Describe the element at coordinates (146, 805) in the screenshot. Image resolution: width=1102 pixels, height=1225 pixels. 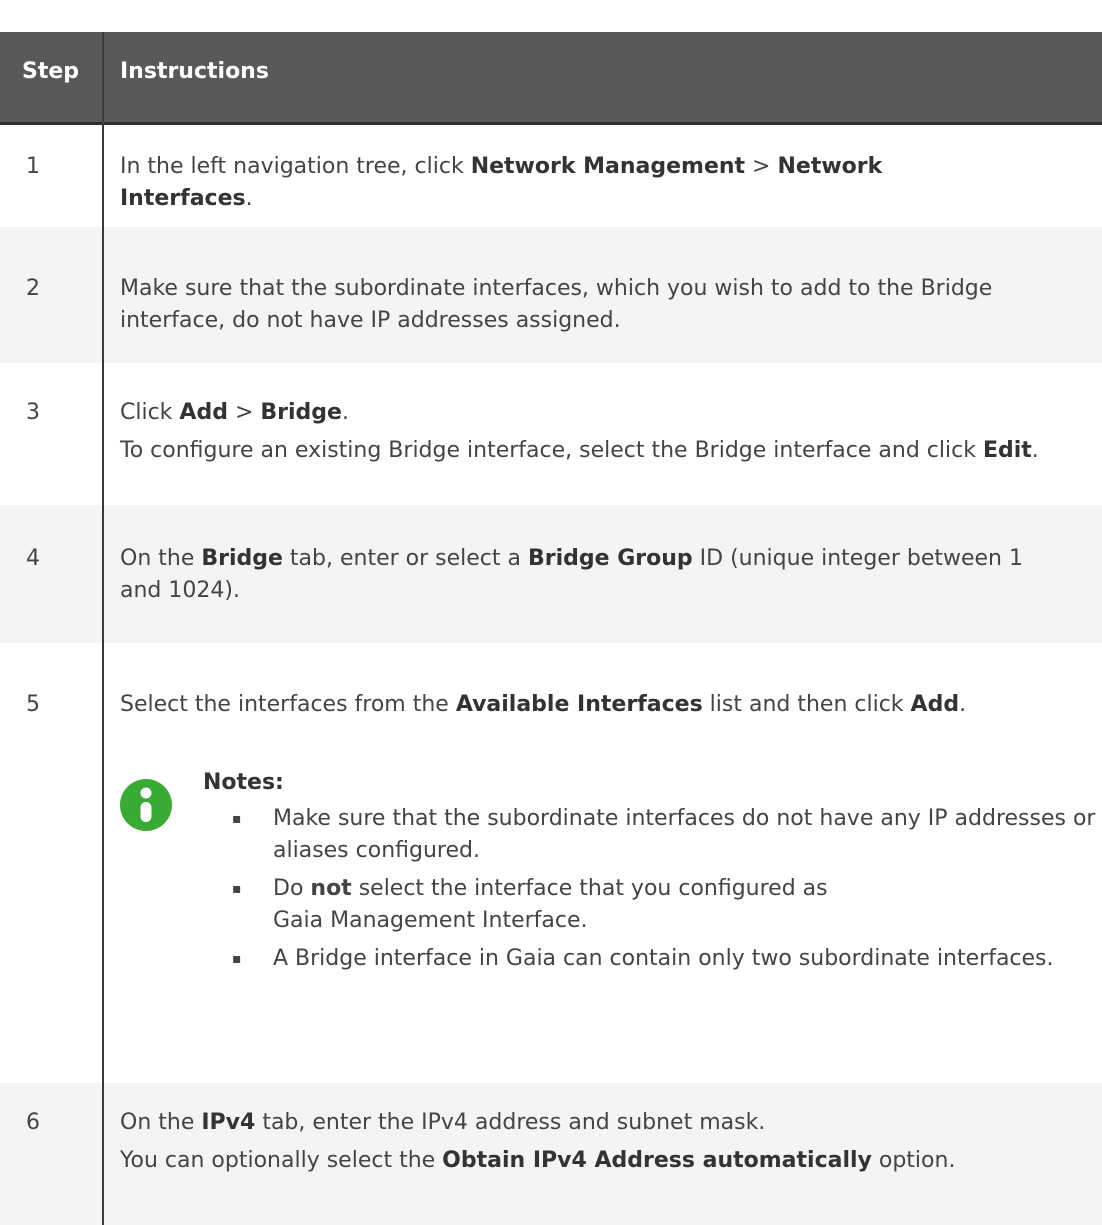
I see `info-icon` at that location.